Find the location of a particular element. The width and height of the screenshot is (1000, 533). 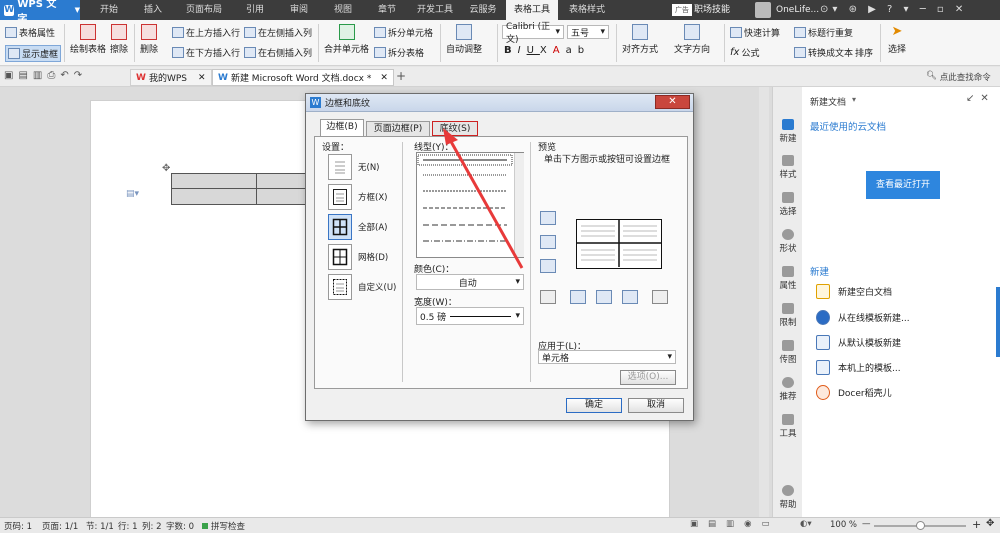

sidebar-item-new: 新建 is located at coordinates (788, 131).